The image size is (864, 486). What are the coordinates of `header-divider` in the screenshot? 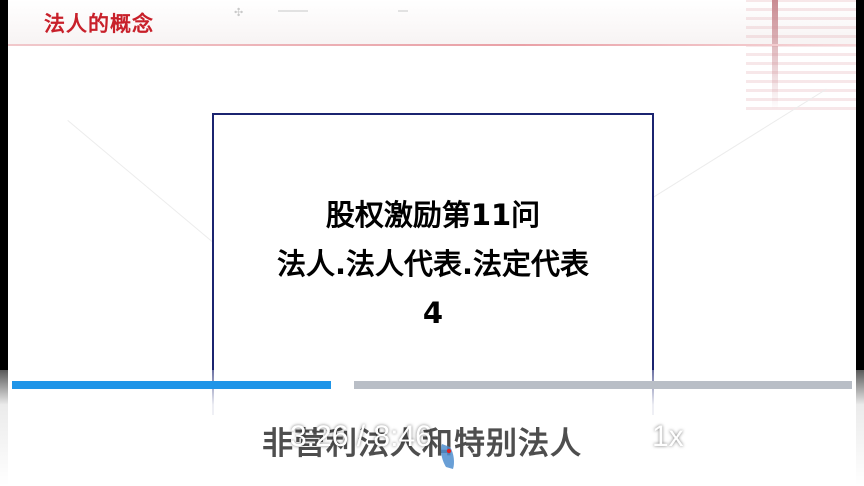 It's located at (432, 45).